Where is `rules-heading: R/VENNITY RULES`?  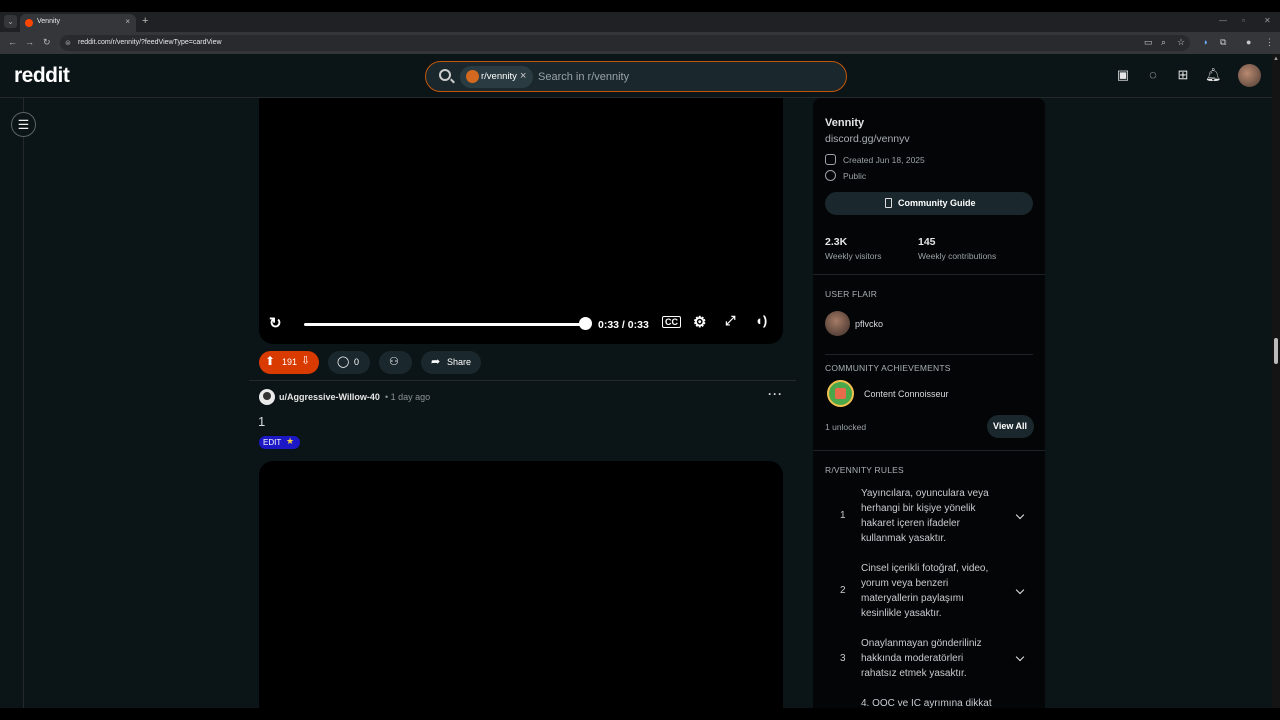
rules-heading: R/VENNITY RULES is located at coordinates (864, 470).